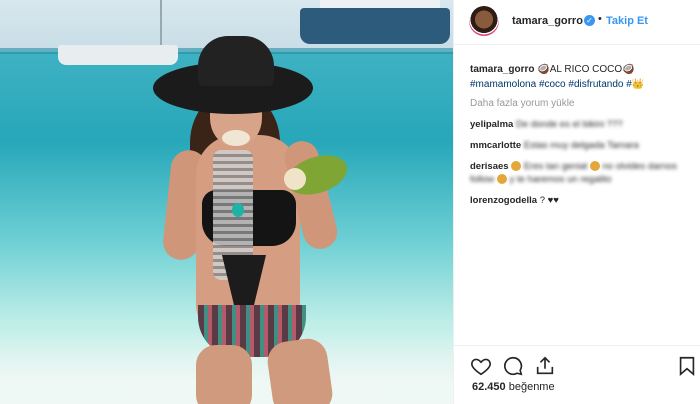  What do you see at coordinates (236, 138) in the screenshot?
I see `coconut-cup` at bounding box center [236, 138].